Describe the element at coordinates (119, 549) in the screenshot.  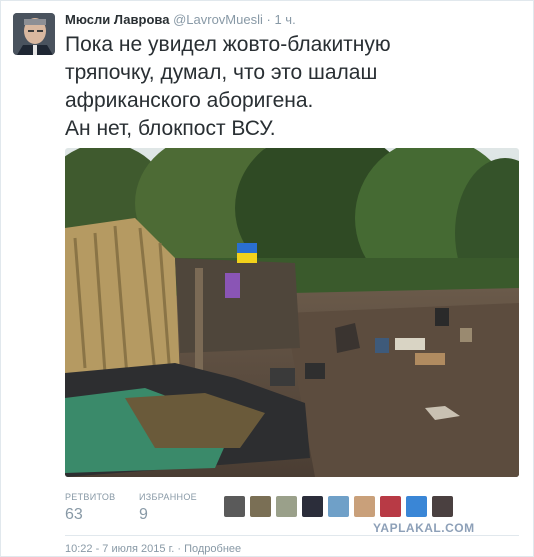
I see `tweet-timestamp: 10:22 - 7 июля 2015 г.` at that location.